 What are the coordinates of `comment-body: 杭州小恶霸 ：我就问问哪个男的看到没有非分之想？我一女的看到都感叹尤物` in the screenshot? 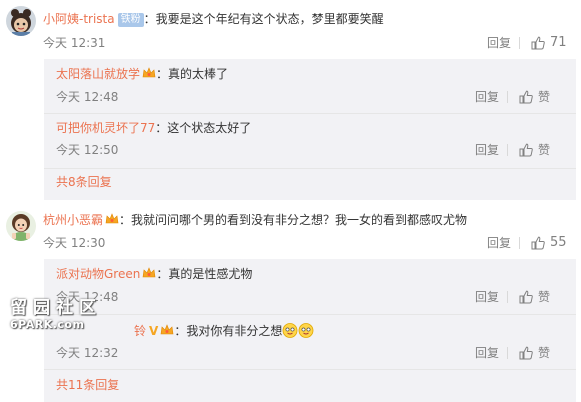 It's located at (255, 220).